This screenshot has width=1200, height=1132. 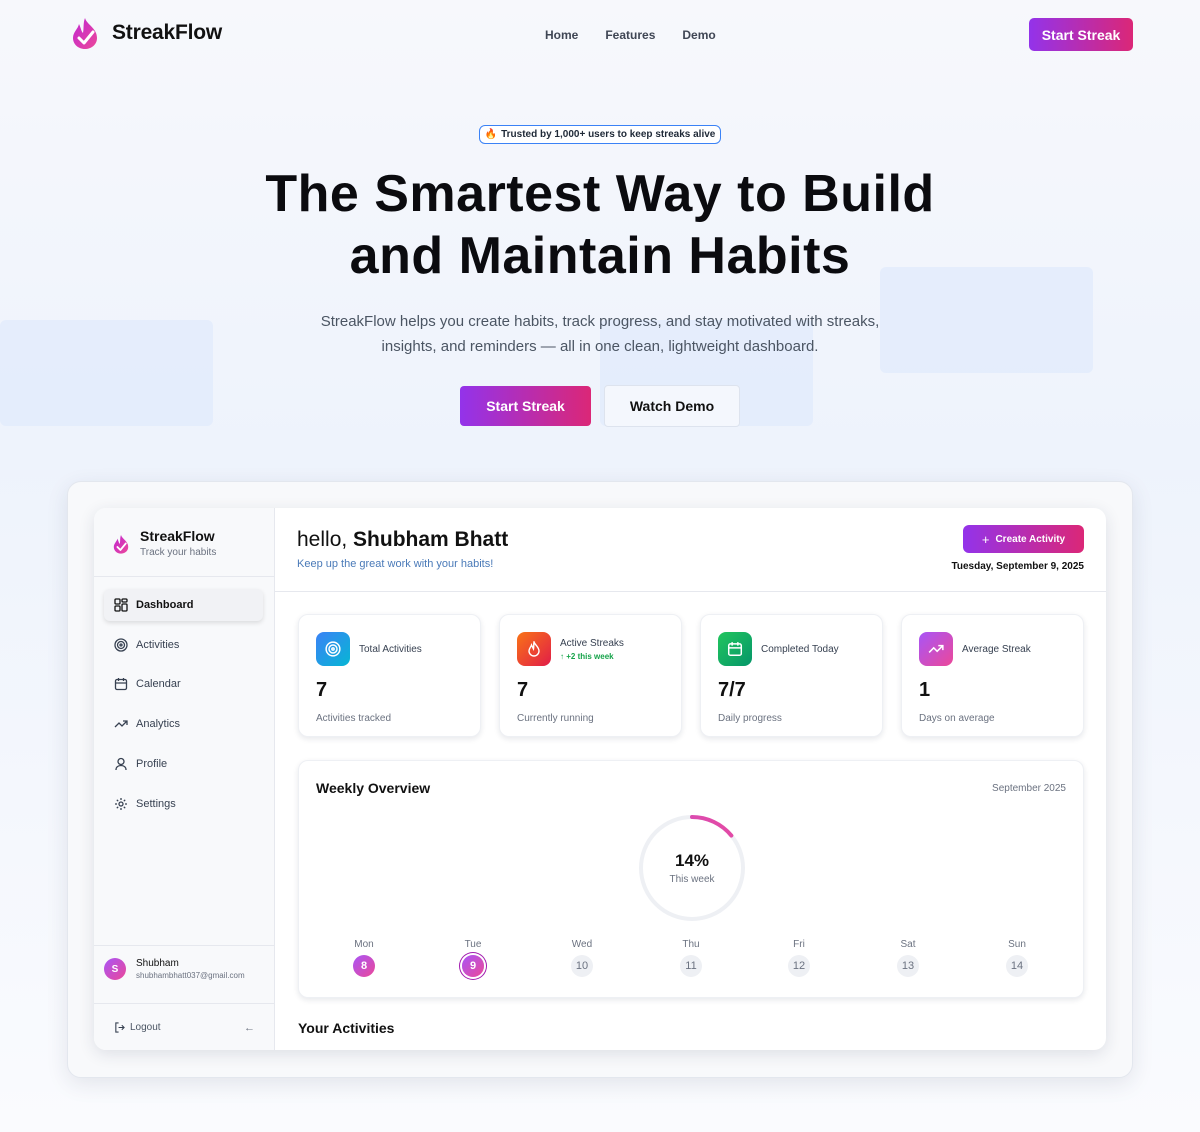 I want to click on greeting: hello, Shubham Bhatt, so click(x=402, y=540).